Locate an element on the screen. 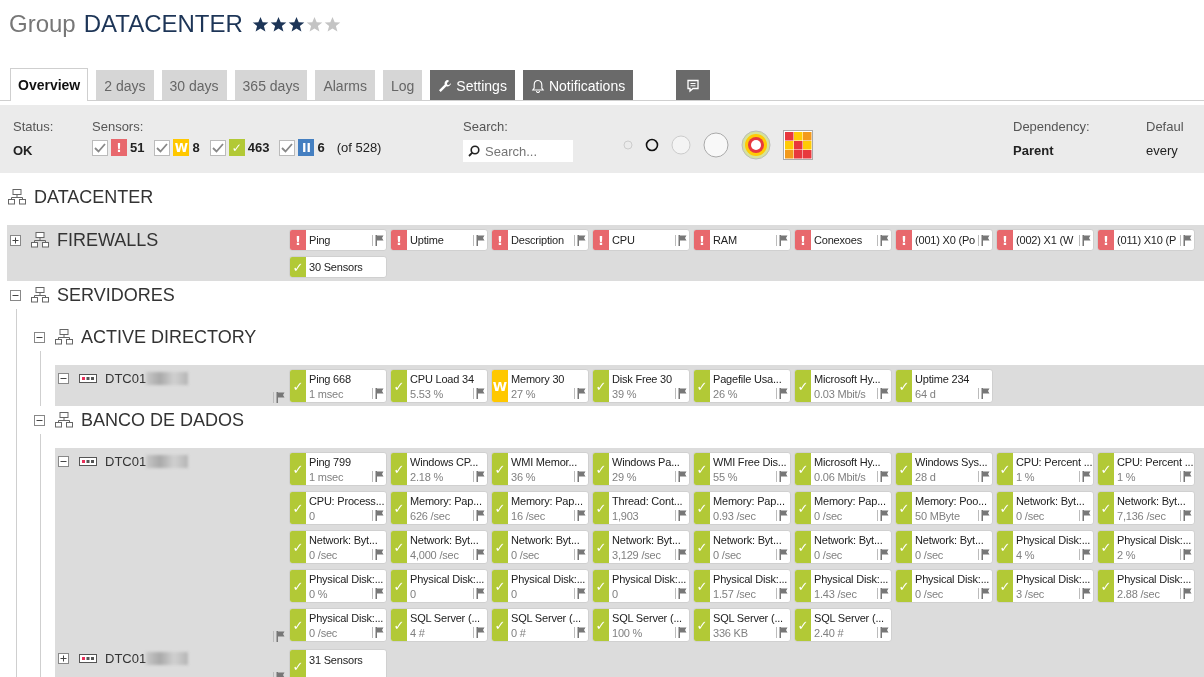 The image size is (1204, 677). sensor-tile: ! Conexoes is located at coordinates (843, 240).